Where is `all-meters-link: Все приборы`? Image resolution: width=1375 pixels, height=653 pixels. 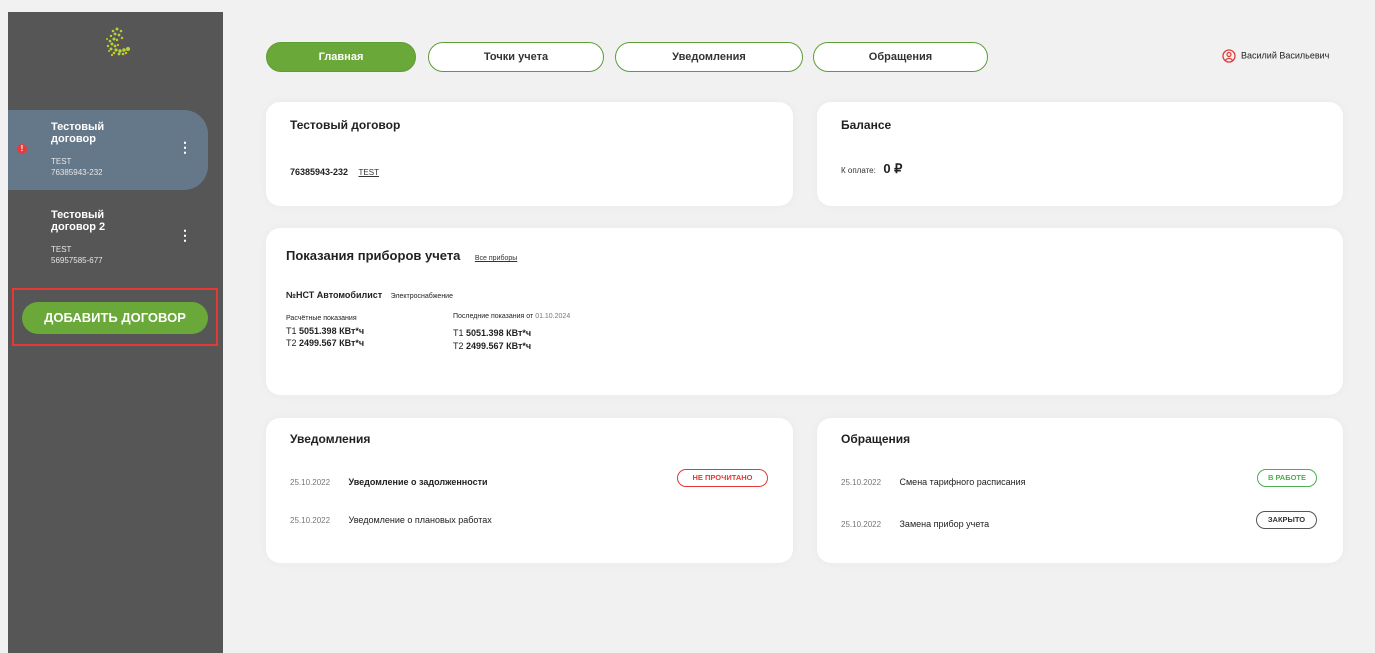 all-meters-link: Все приборы is located at coordinates (496, 258).